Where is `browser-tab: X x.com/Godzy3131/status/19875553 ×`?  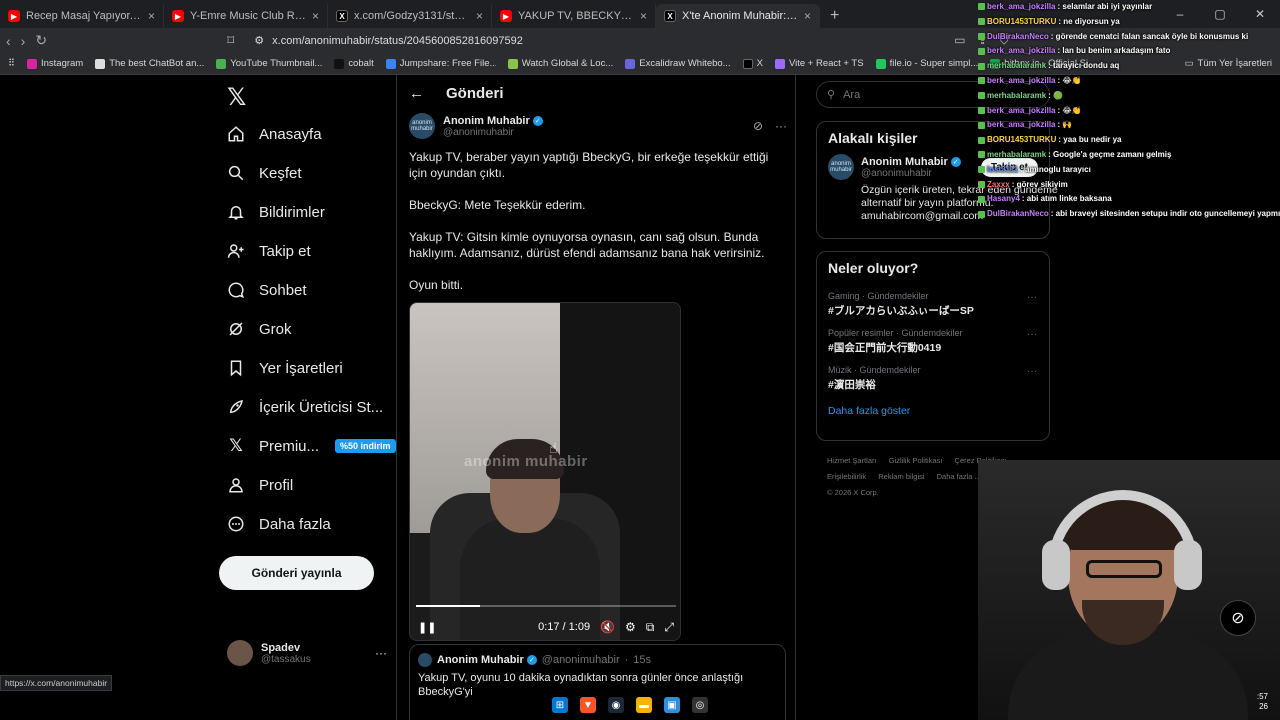 browser-tab: X x.com/Godzy3131/status/19875553 × is located at coordinates (410, 16).